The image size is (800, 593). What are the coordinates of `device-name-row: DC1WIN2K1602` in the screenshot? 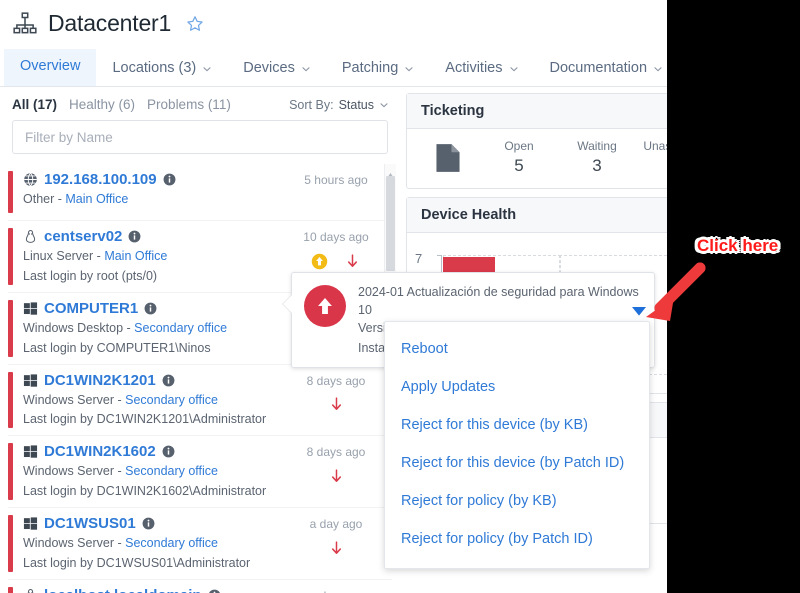 It's located at (153, 451).